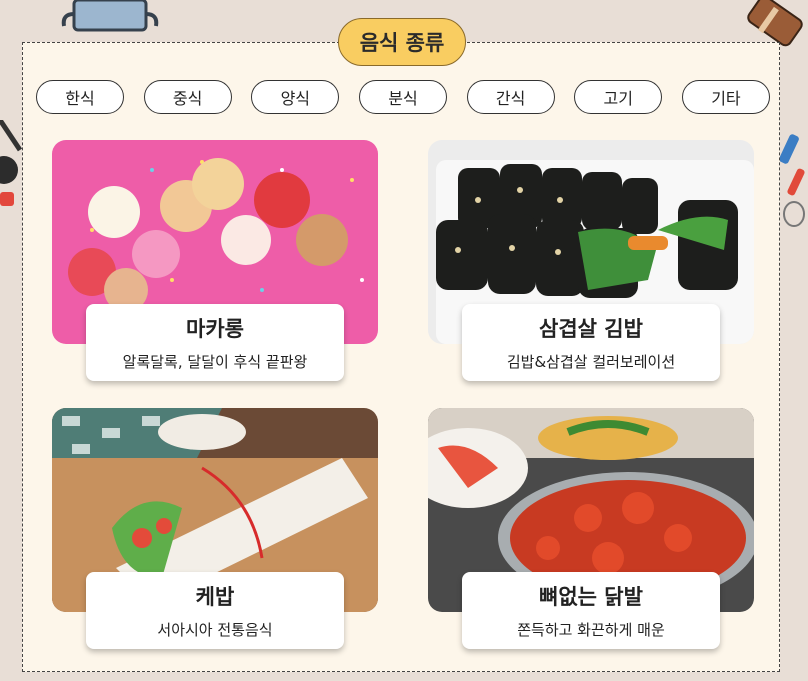 The image size is (808, 681). I want to click on food-description: 쫀득하고 화끈하게 매운, so click(591, 630).